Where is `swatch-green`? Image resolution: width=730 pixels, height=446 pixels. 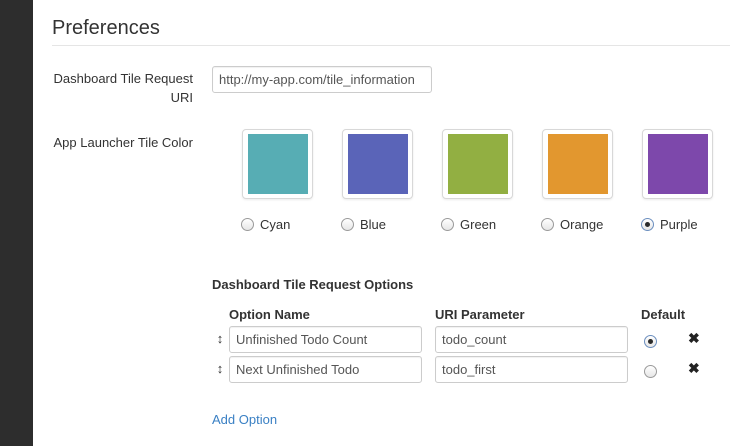
swatch-green is located at coordinates (477, 164).